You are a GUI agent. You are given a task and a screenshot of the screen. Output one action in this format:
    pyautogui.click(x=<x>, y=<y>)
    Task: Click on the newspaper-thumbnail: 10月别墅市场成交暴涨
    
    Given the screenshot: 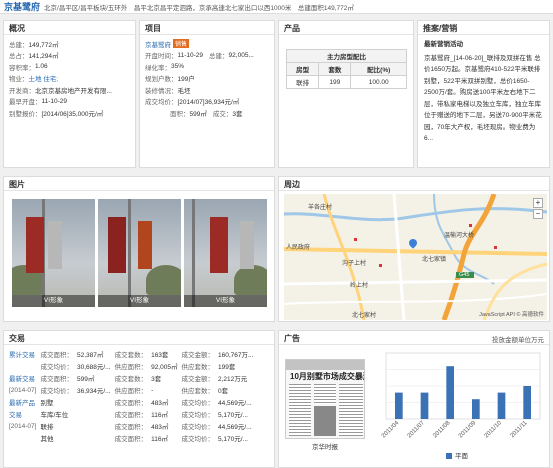 What is the action you would take?
    pyautogui.click(x=325, y=399)
    